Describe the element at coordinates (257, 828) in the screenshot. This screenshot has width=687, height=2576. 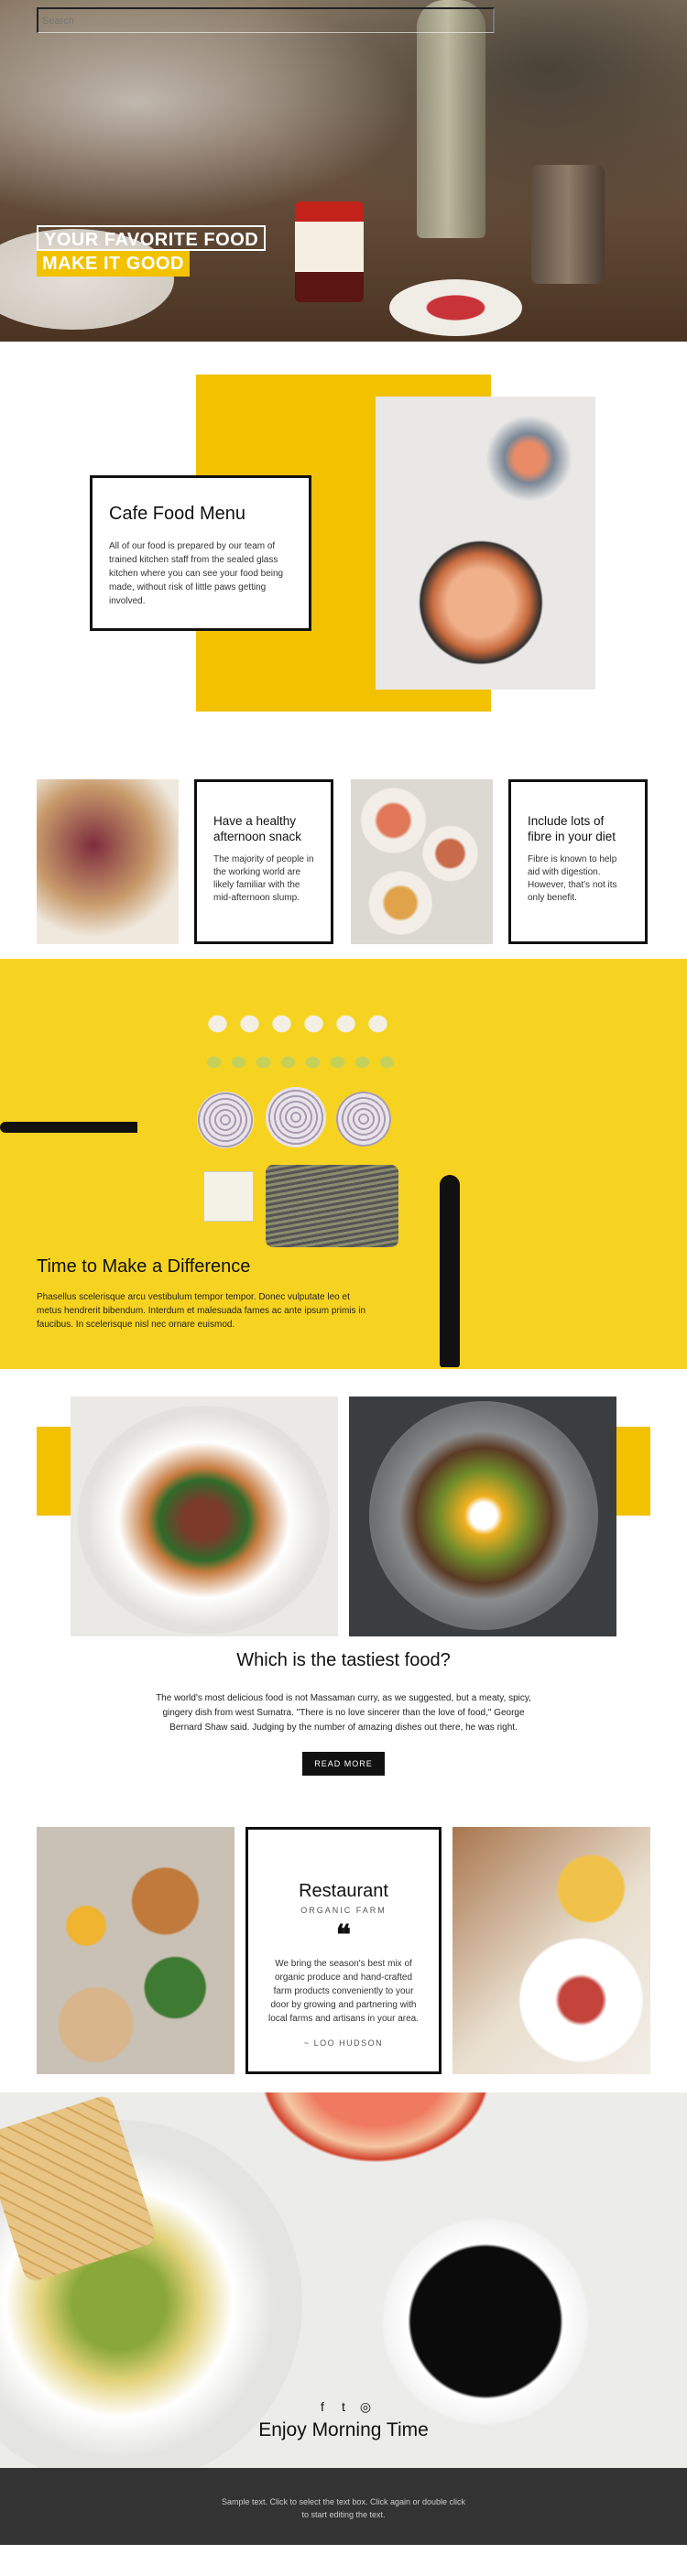
I see `snack-card-title: Have a healthy afternoon snack` at that location.